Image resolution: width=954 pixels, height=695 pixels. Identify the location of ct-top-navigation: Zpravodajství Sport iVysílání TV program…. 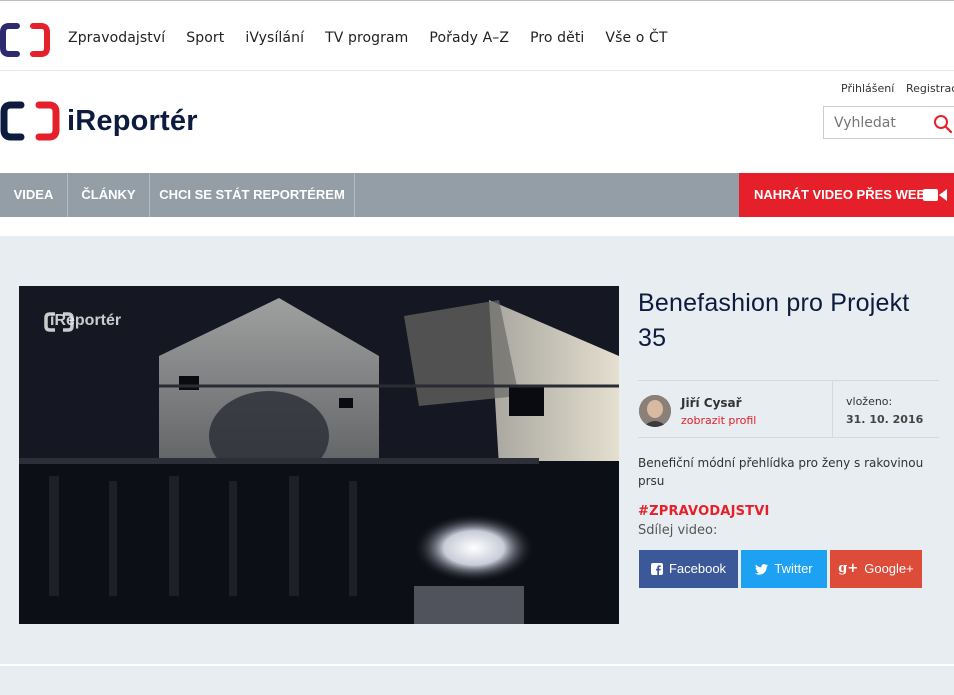
(477, 39).